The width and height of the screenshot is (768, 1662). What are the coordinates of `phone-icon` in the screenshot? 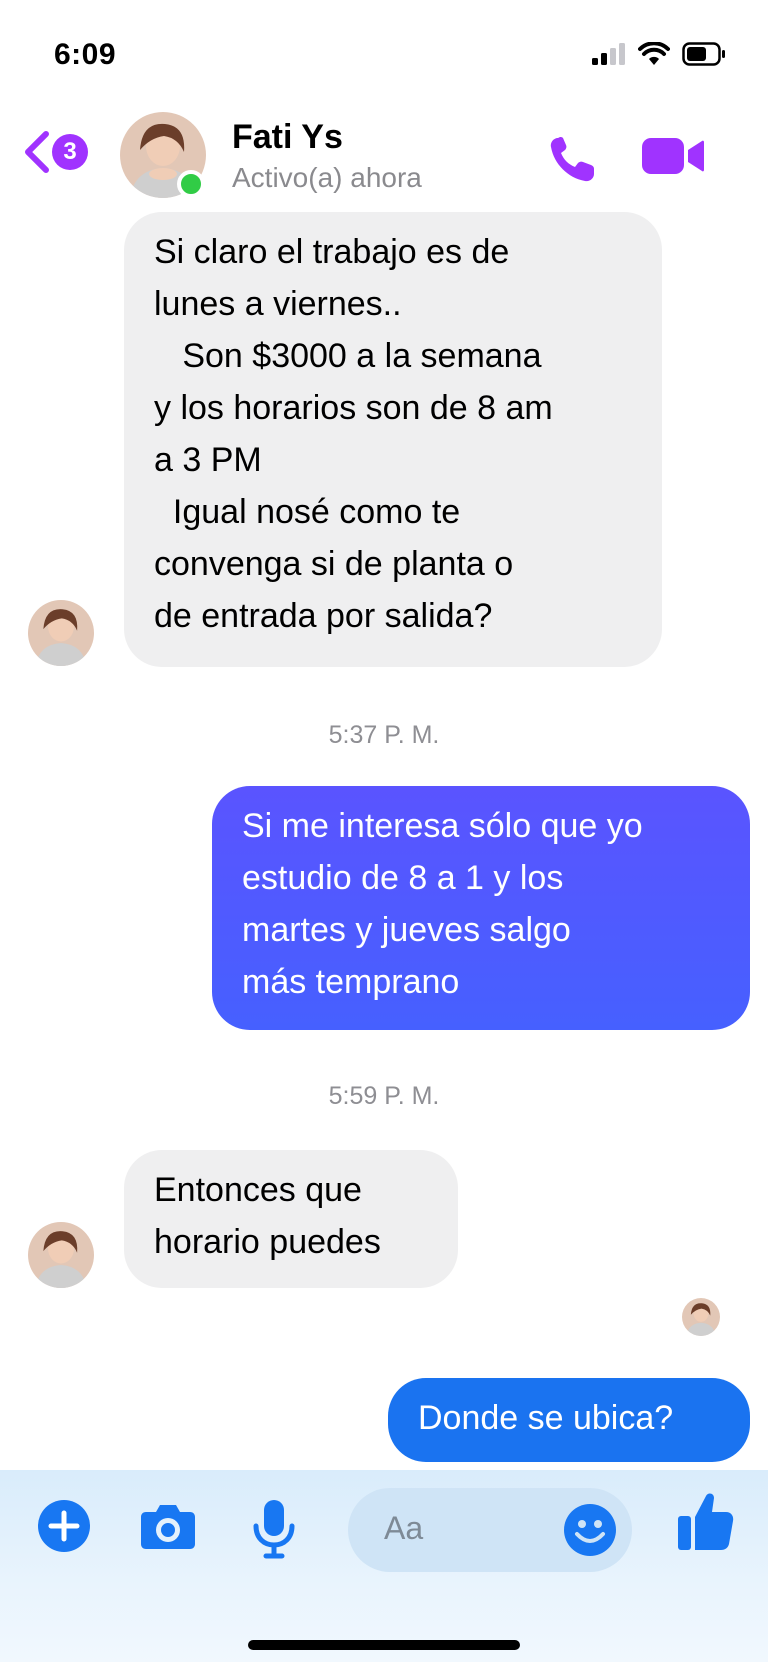 It's located at (572, 159).